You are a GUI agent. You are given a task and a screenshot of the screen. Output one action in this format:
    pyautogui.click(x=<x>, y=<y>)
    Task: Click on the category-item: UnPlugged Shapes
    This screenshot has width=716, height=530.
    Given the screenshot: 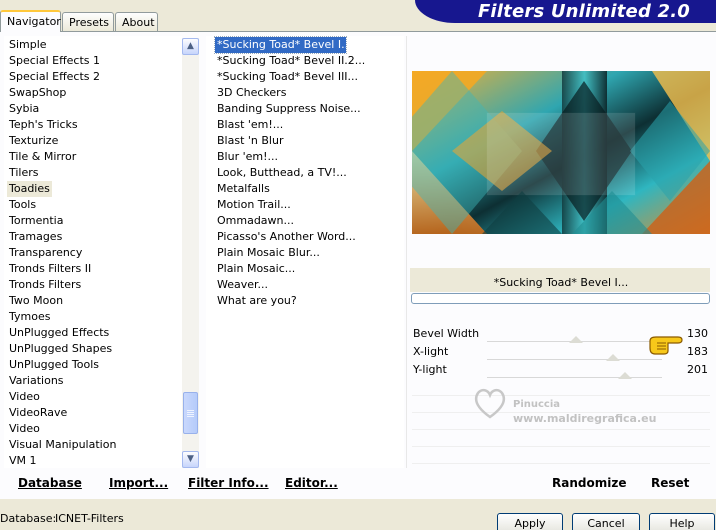 What is the action you would take?
    pyautogui.click(x=60, y=349)
    